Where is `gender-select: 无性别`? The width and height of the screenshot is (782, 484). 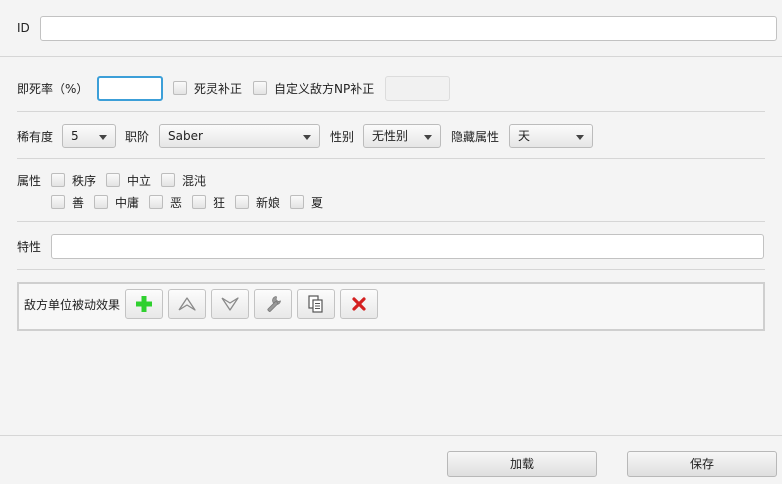 gender-select: 无性别 is located at coordinates (402, 136).